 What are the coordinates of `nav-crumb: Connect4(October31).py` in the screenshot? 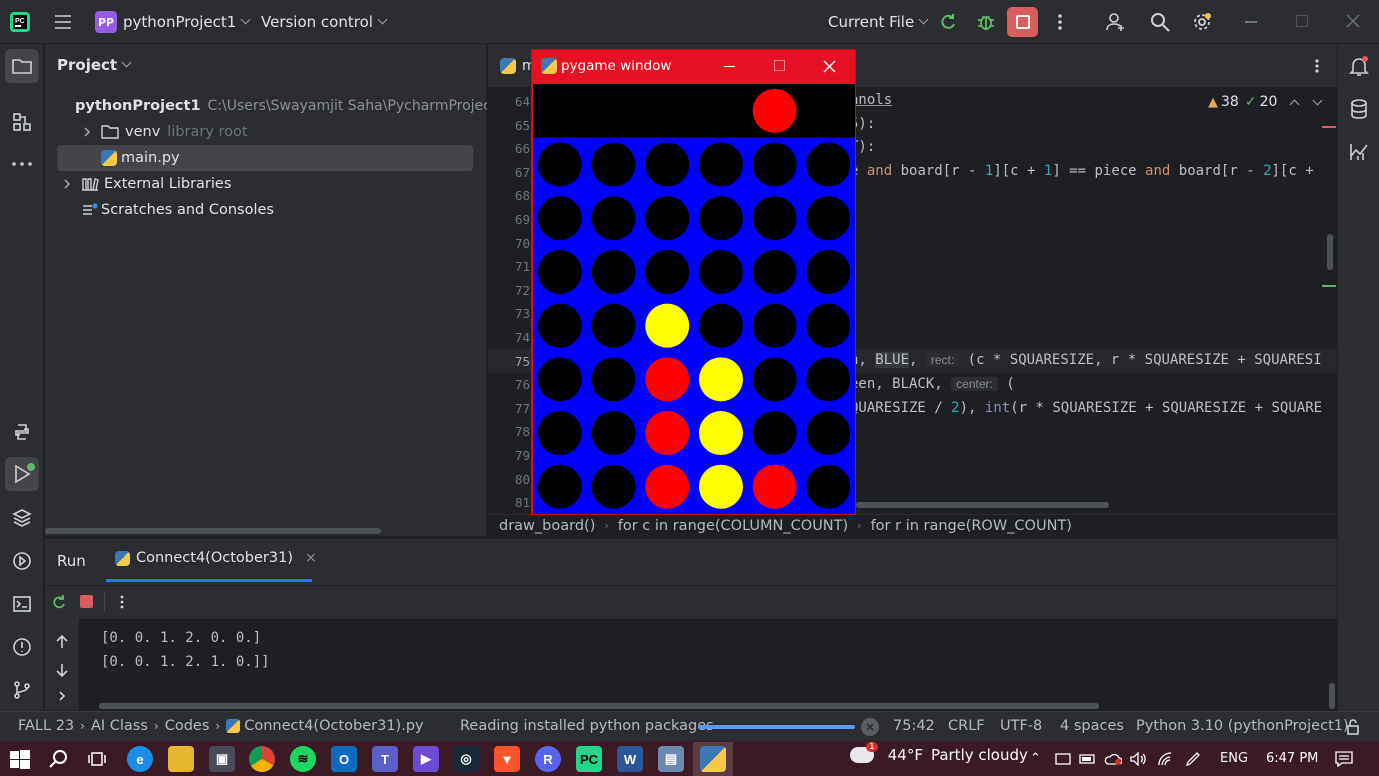 It's located at (333, 726).